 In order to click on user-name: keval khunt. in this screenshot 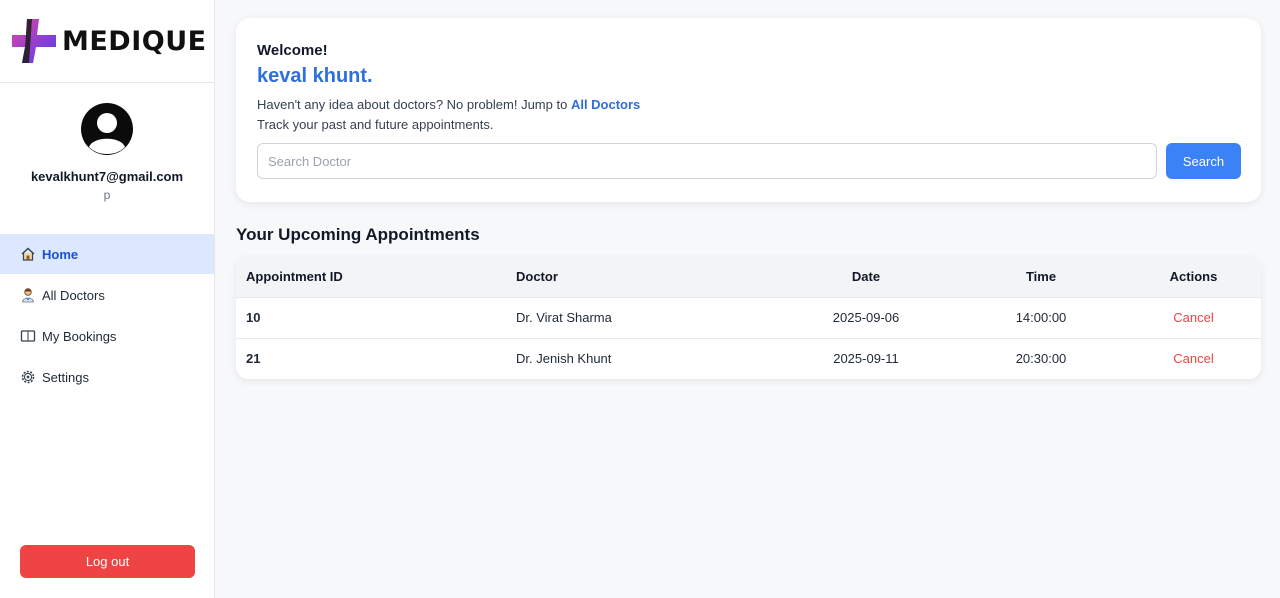, I will do `click(315, 76)`.